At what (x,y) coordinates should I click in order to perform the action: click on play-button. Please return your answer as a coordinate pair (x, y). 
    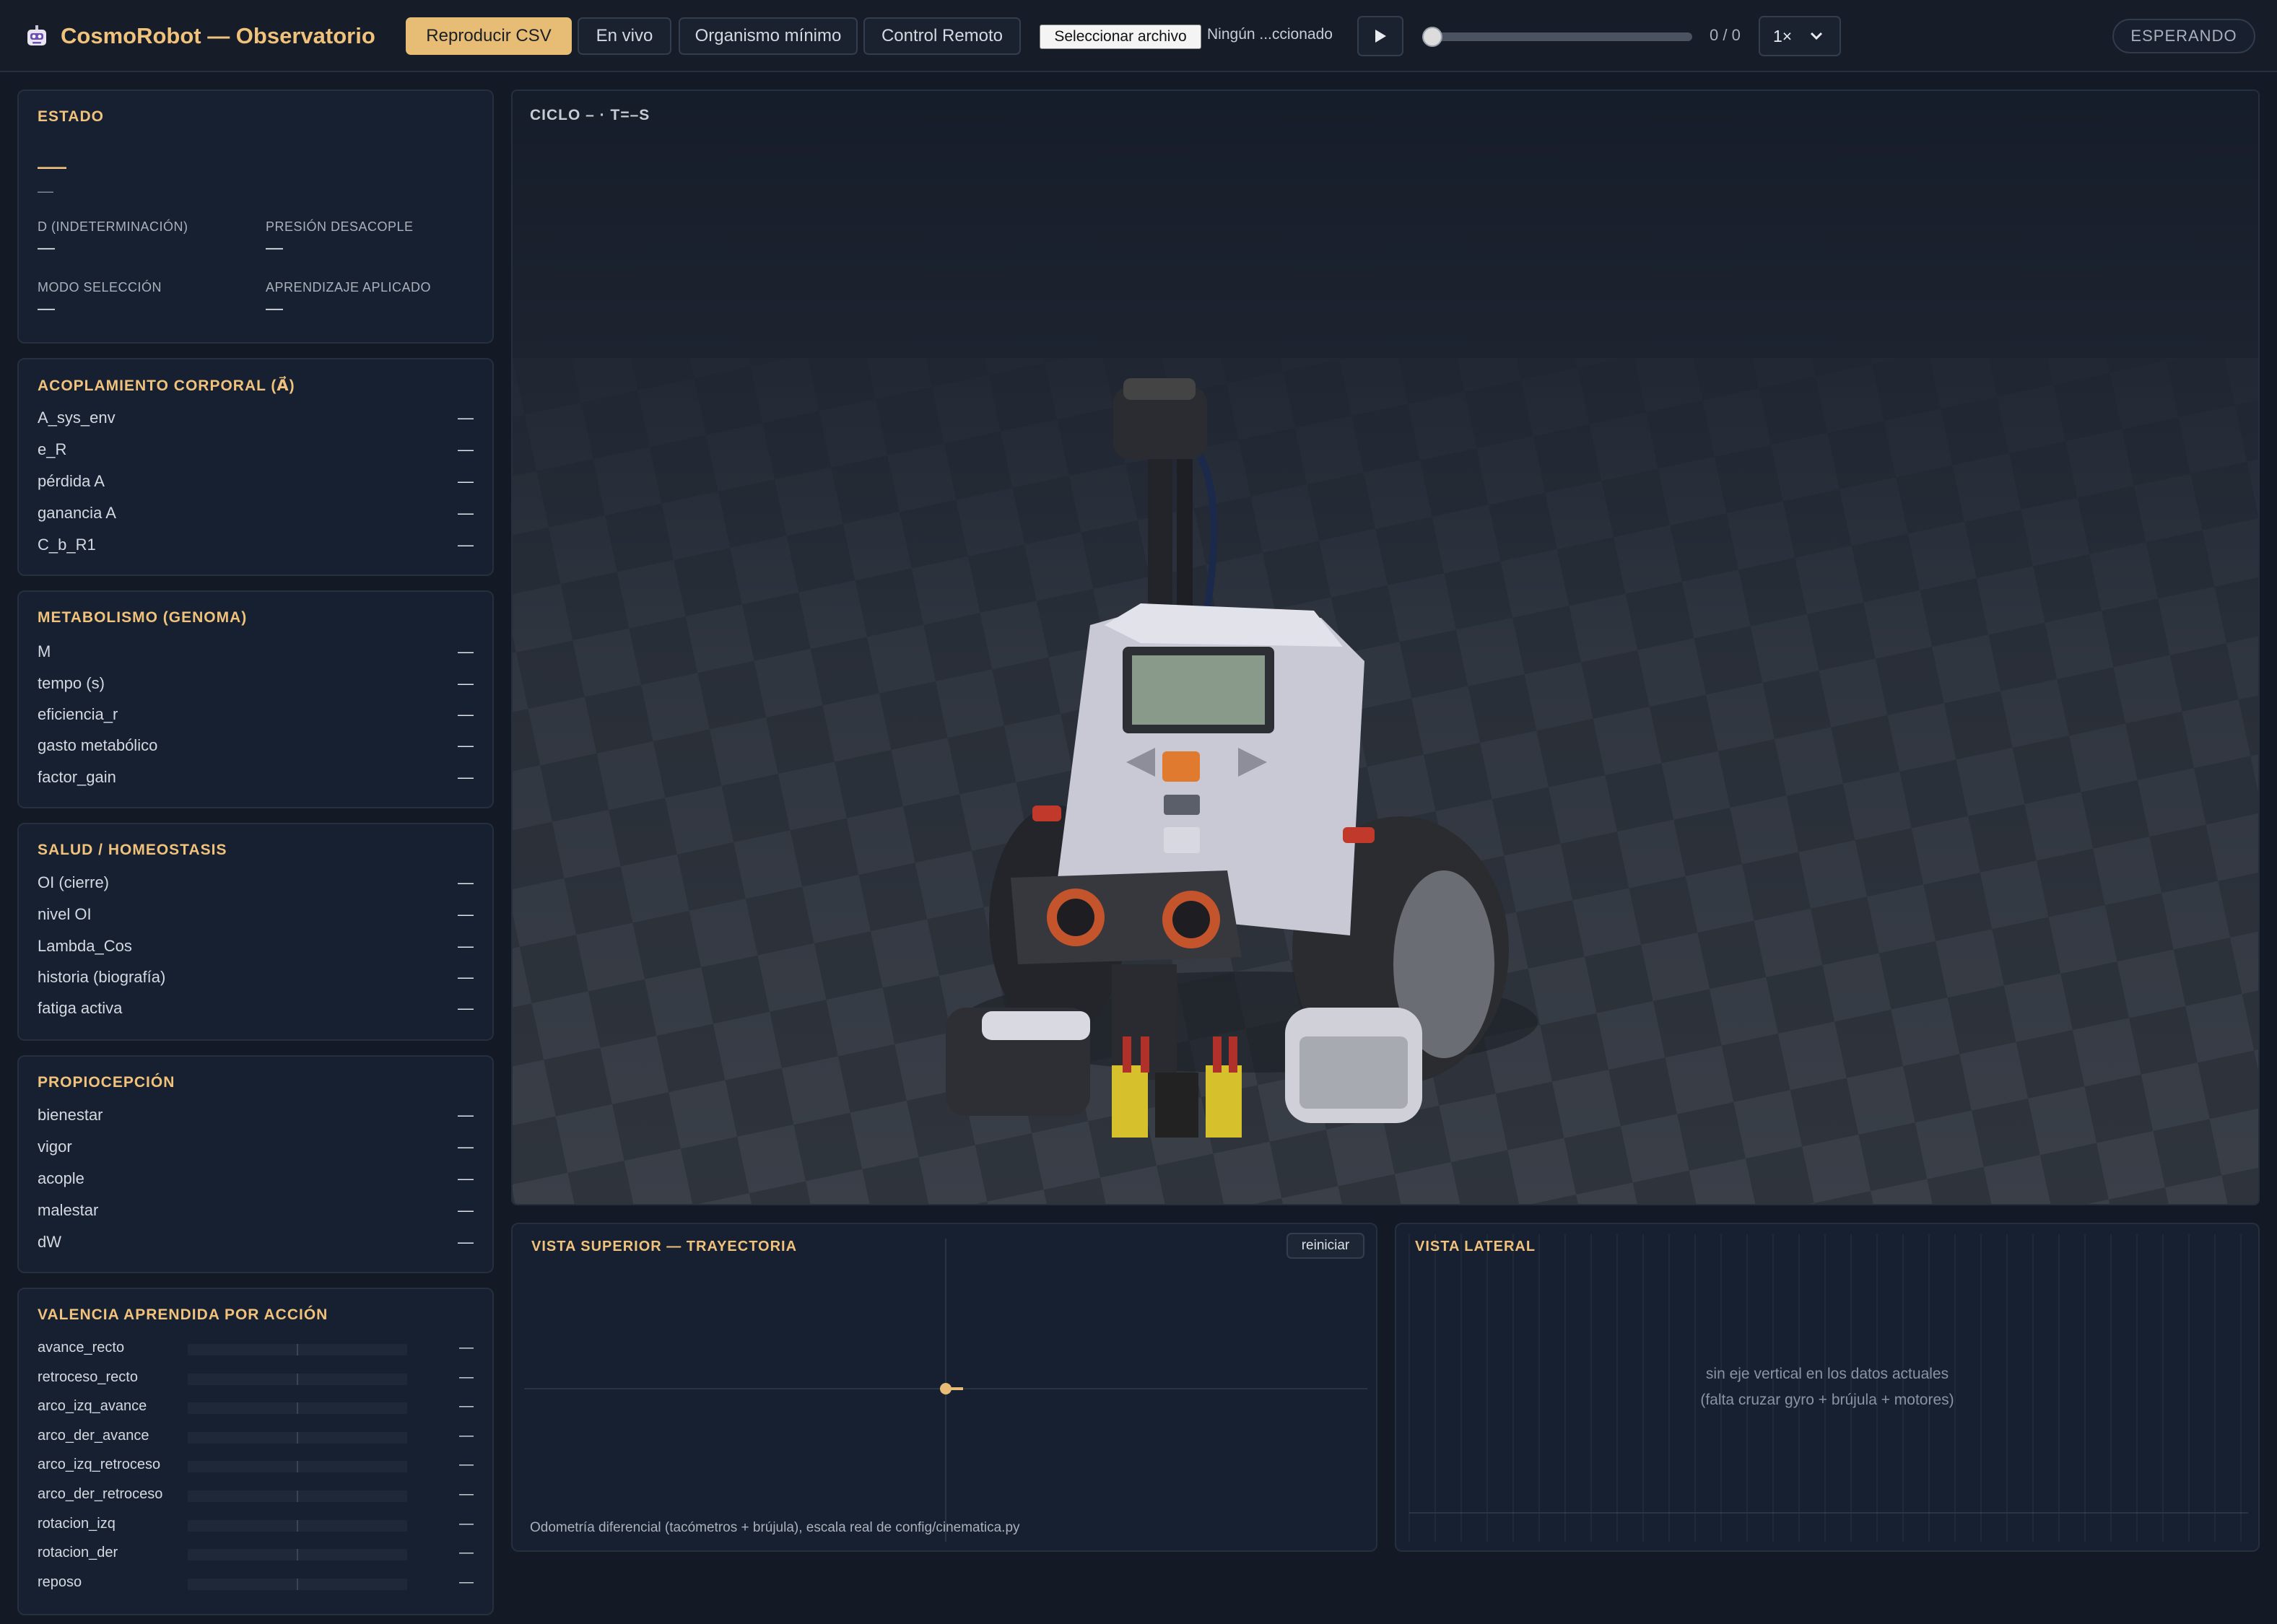
    Looking at the image, I should click on (1380, 36).